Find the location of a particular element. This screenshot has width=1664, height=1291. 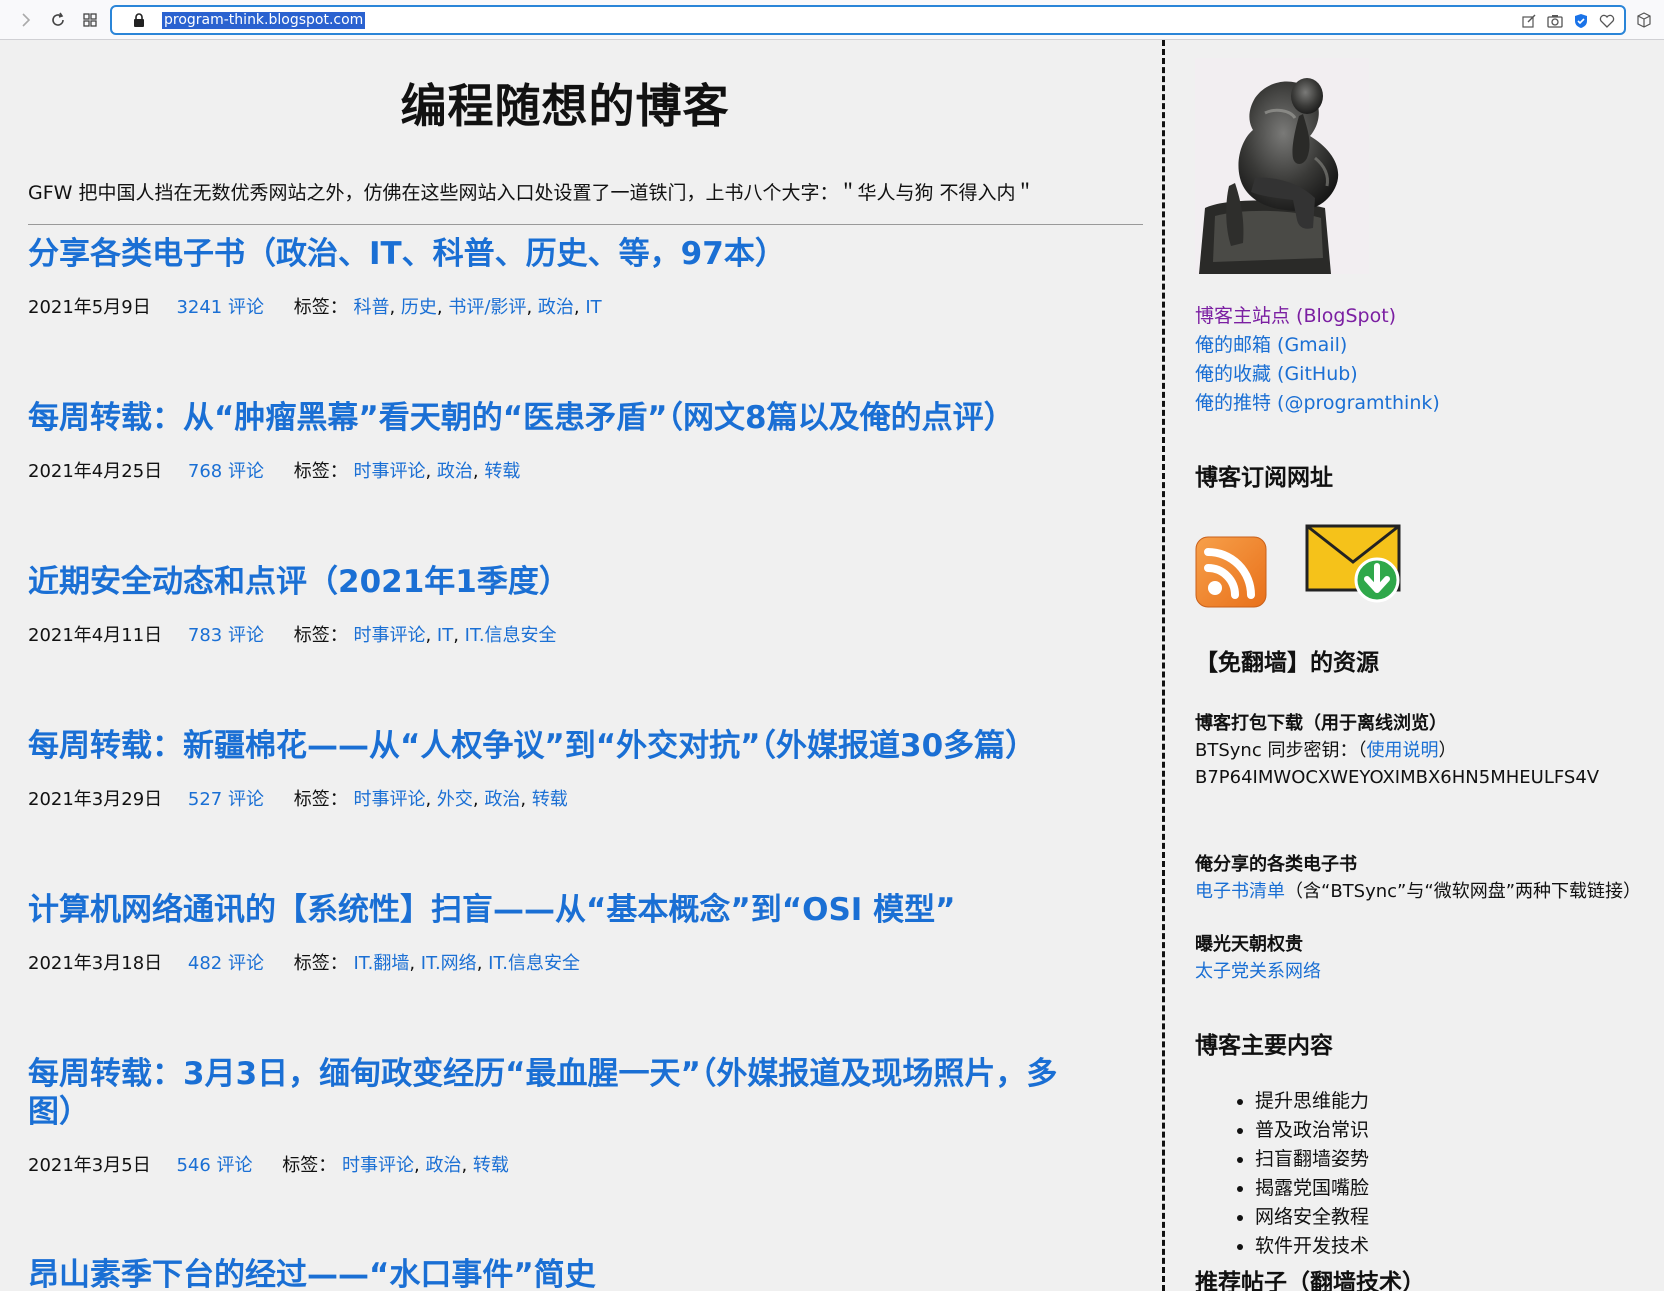

heart-icon is located at coordinates (1607, 21).